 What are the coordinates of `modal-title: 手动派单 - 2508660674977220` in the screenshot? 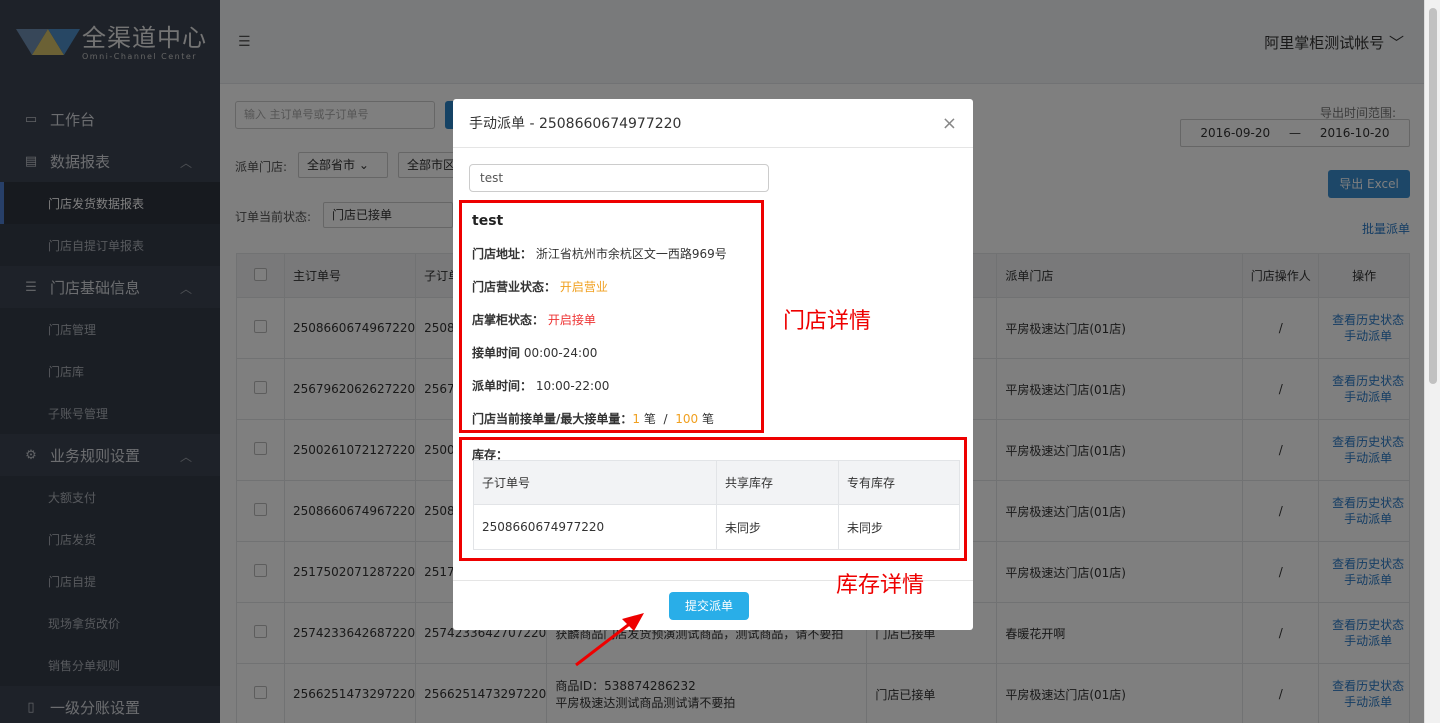 It's located at (713, 123).